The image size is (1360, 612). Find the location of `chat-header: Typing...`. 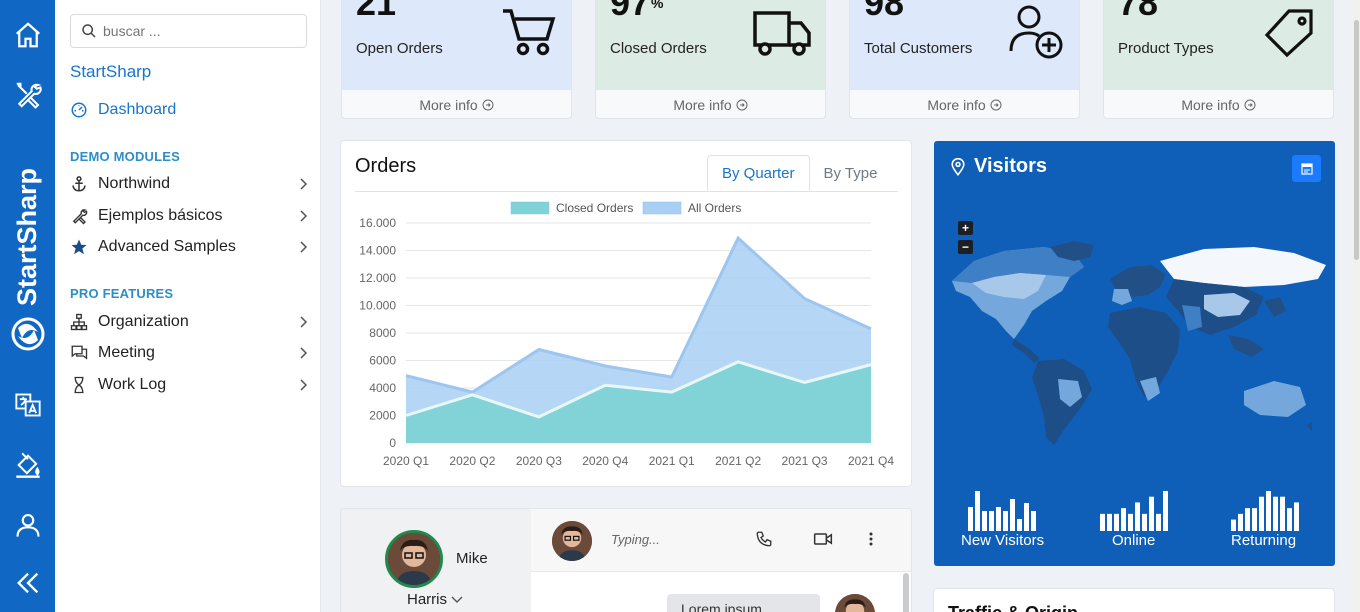

chat-header: Typing... is located at coordinates (721, 540).